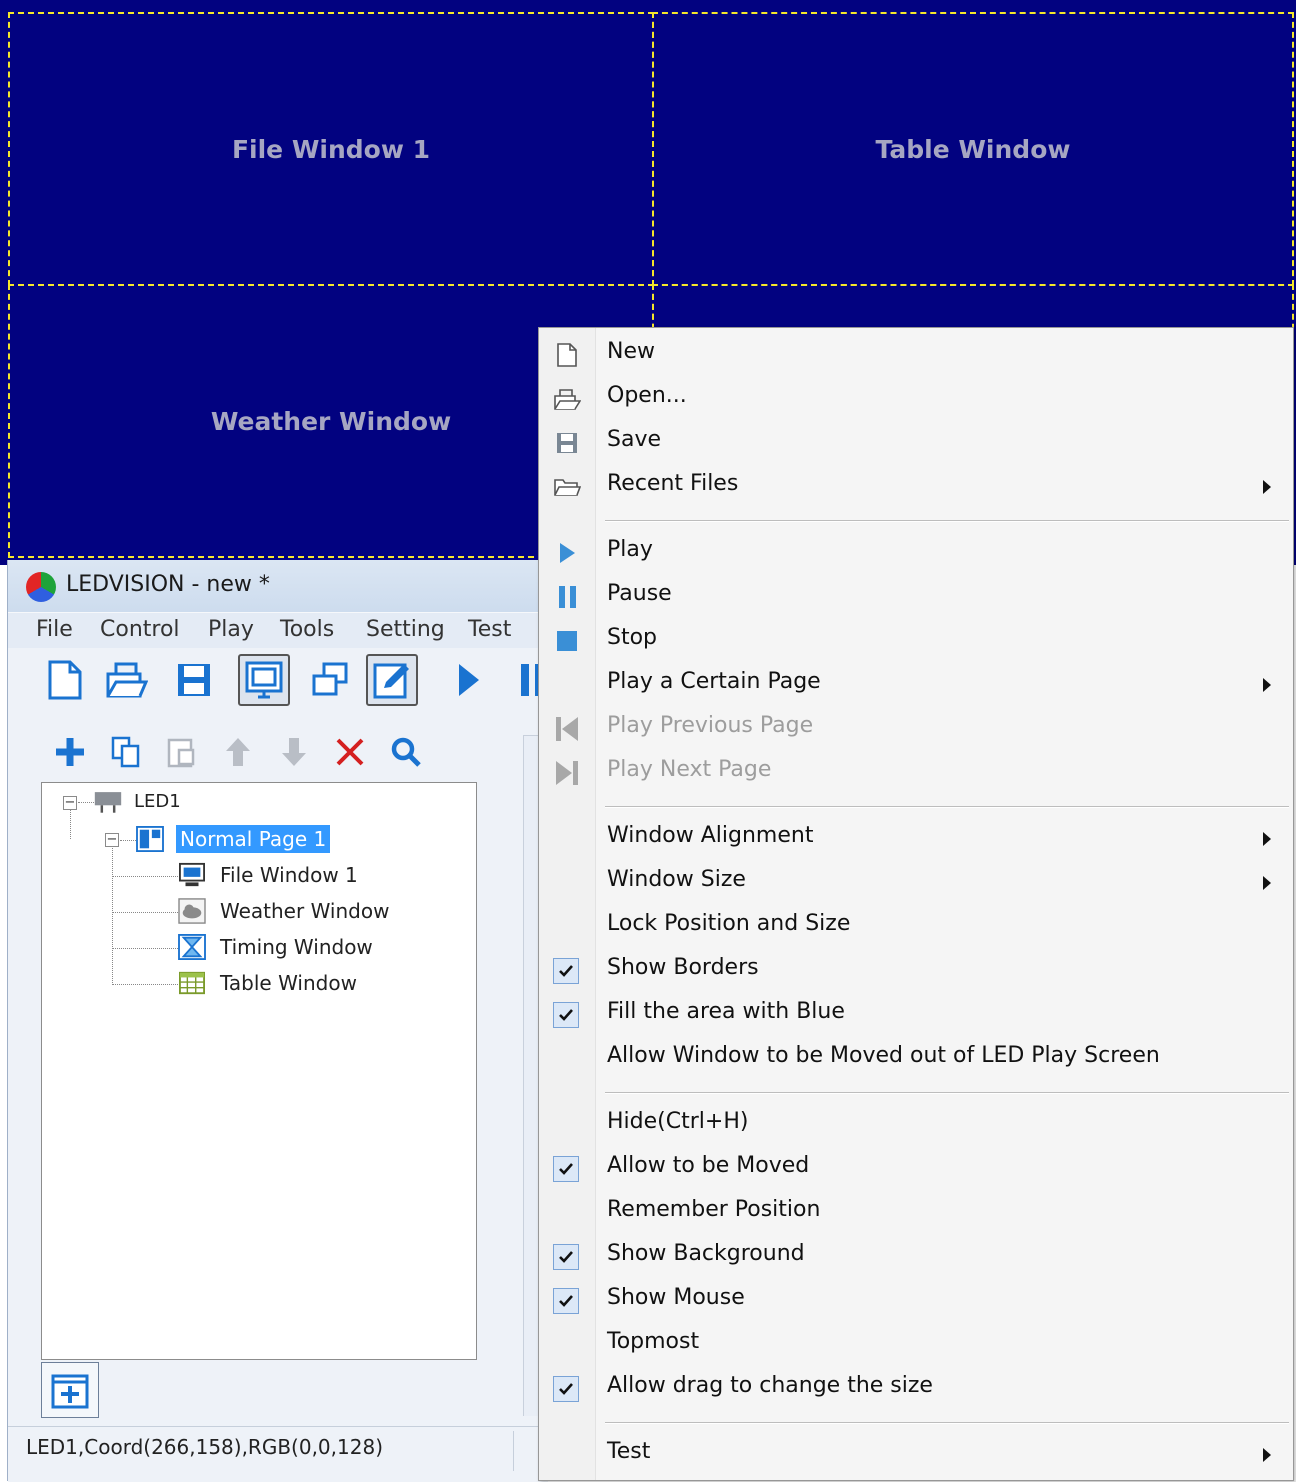  I want to click on folder-icon, so click(567, 487).